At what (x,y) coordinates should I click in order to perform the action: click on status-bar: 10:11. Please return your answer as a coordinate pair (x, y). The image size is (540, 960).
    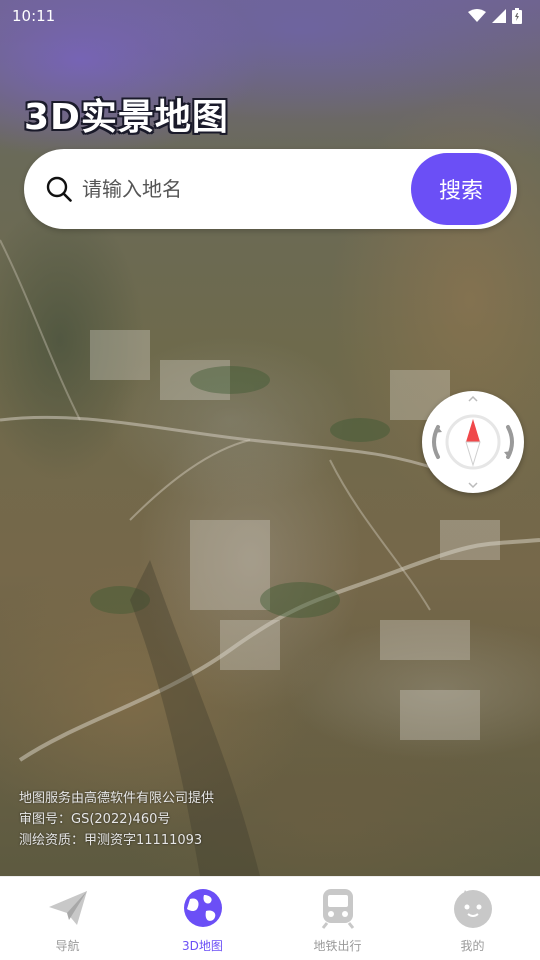
    Looking at the image, I should click on (270, 16).